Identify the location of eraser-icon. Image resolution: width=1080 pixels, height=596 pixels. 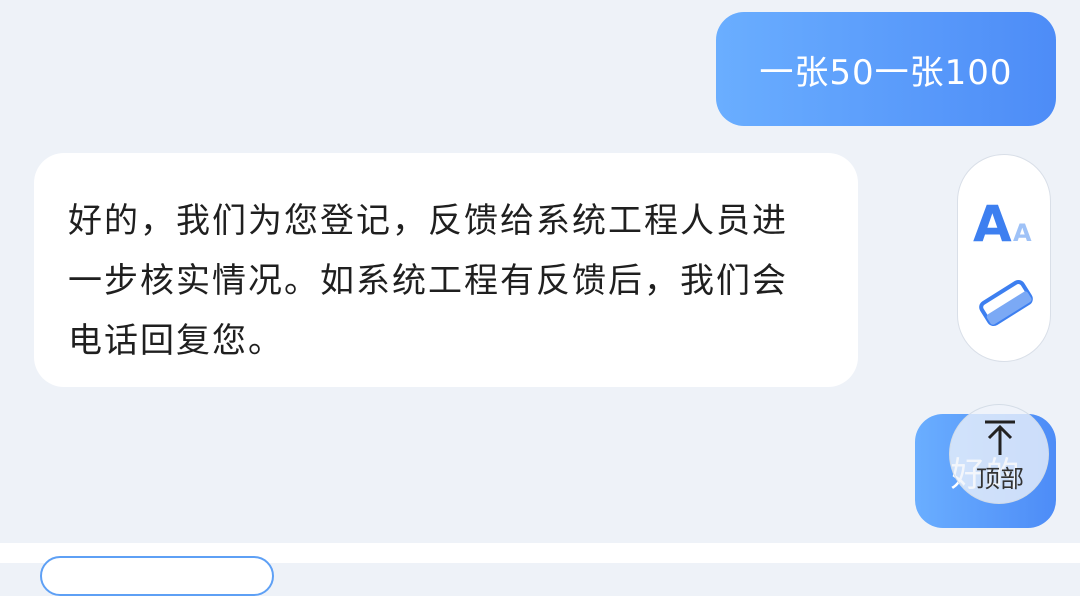
(1006, 303).